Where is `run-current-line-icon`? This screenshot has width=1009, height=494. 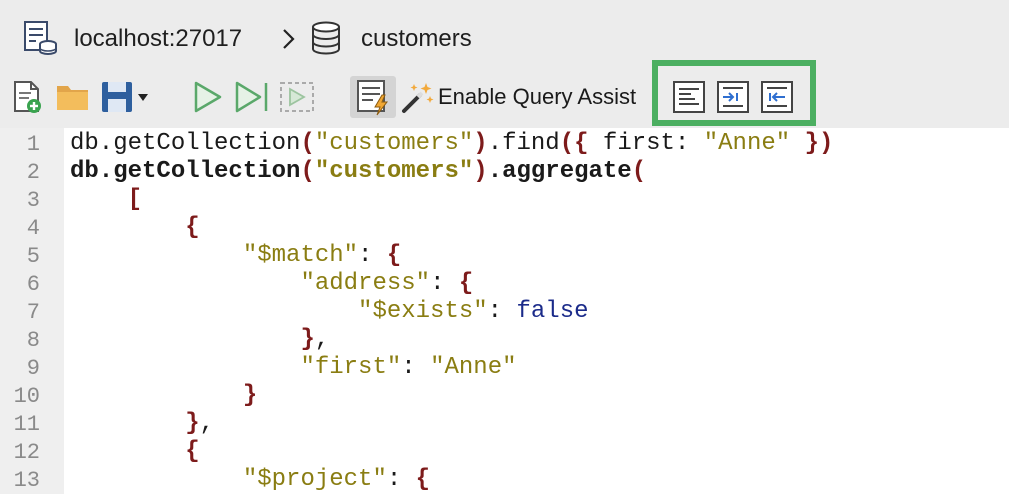 run-current-line-icon is located at coordinates (251, 97).